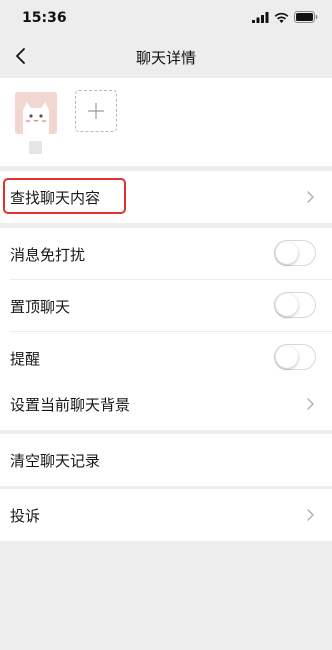  What do you see at coordinates (25, 516) in the screenshot?
I see `report-label: 投诉` at bounding box center [25, 516].